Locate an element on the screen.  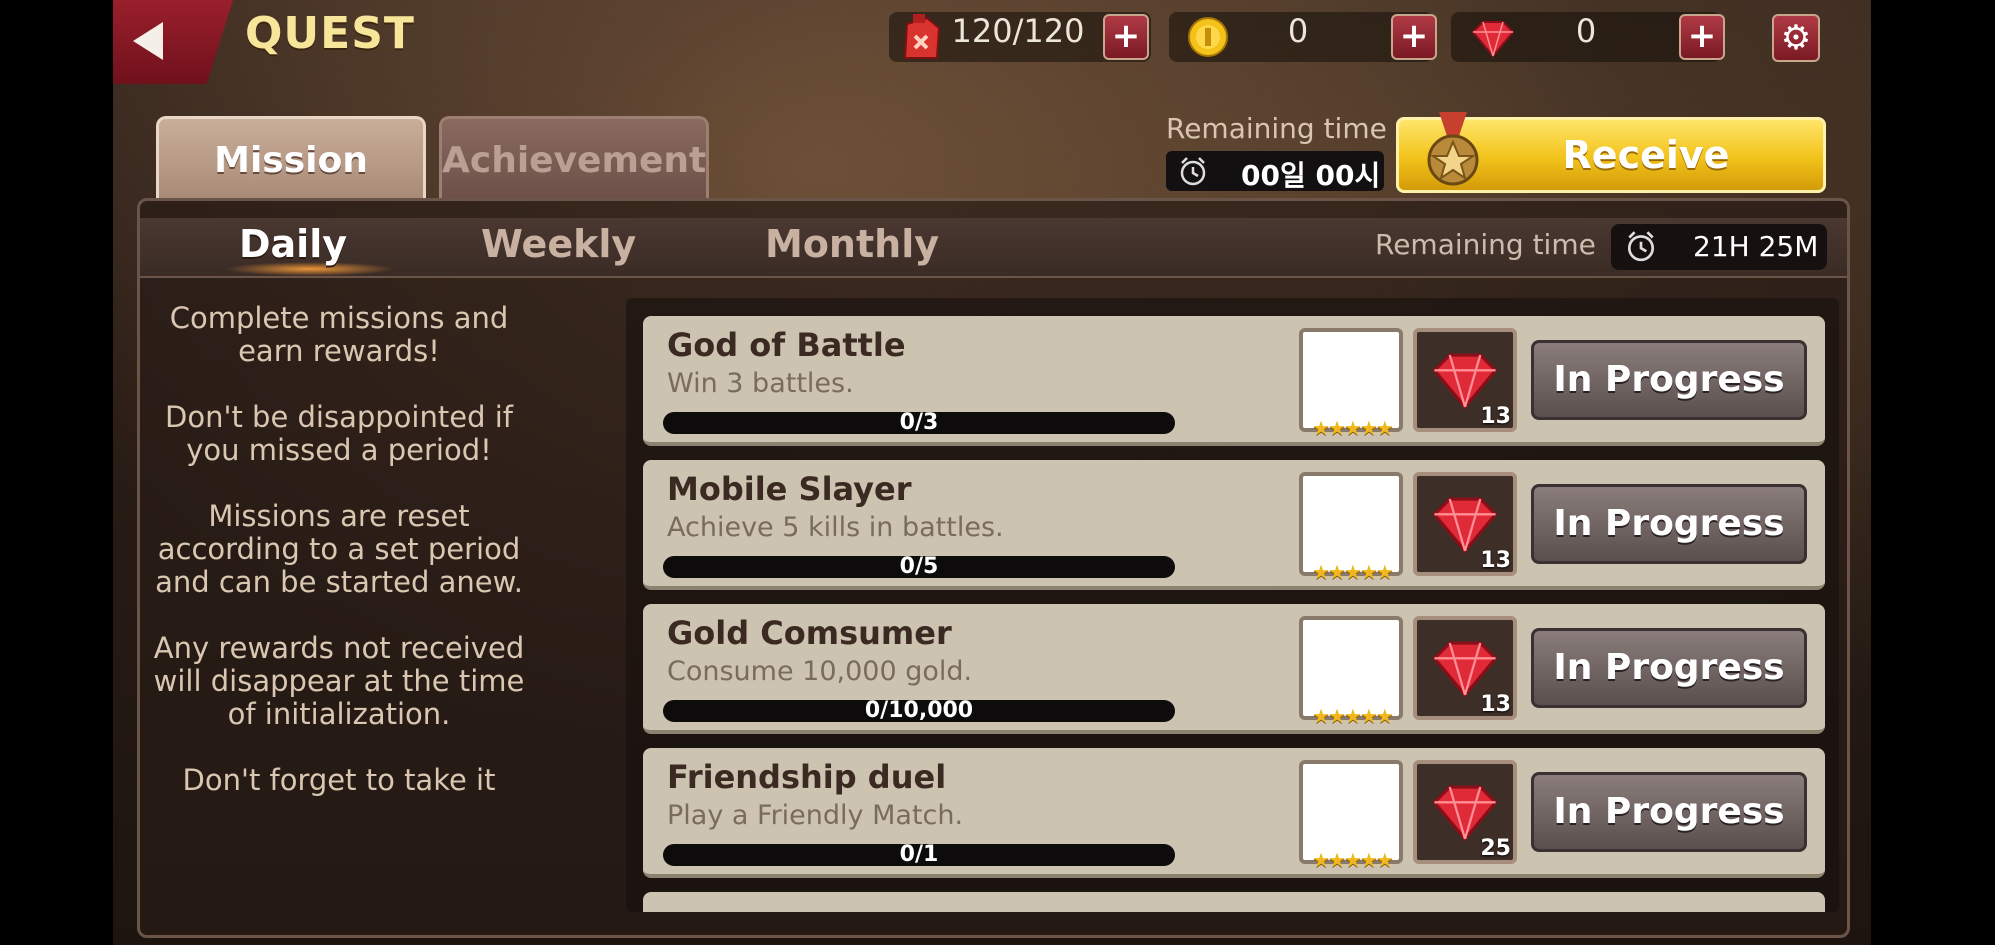
mission-title: Friendship duel is located at coordinates (807, 777).